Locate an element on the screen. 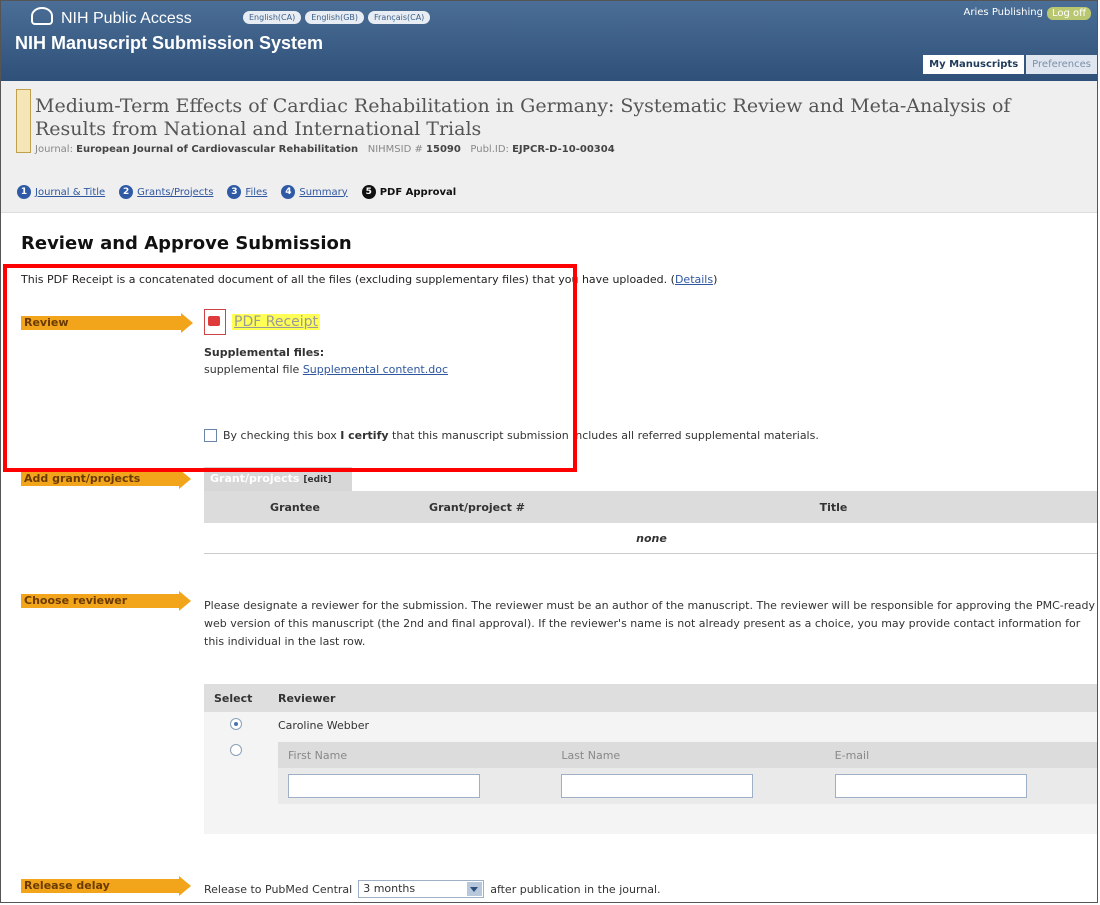 Image resolution: width=1100 pixels, height=905 pixels. grants-edit-link: [edit] is located at coordinates (317, 480).